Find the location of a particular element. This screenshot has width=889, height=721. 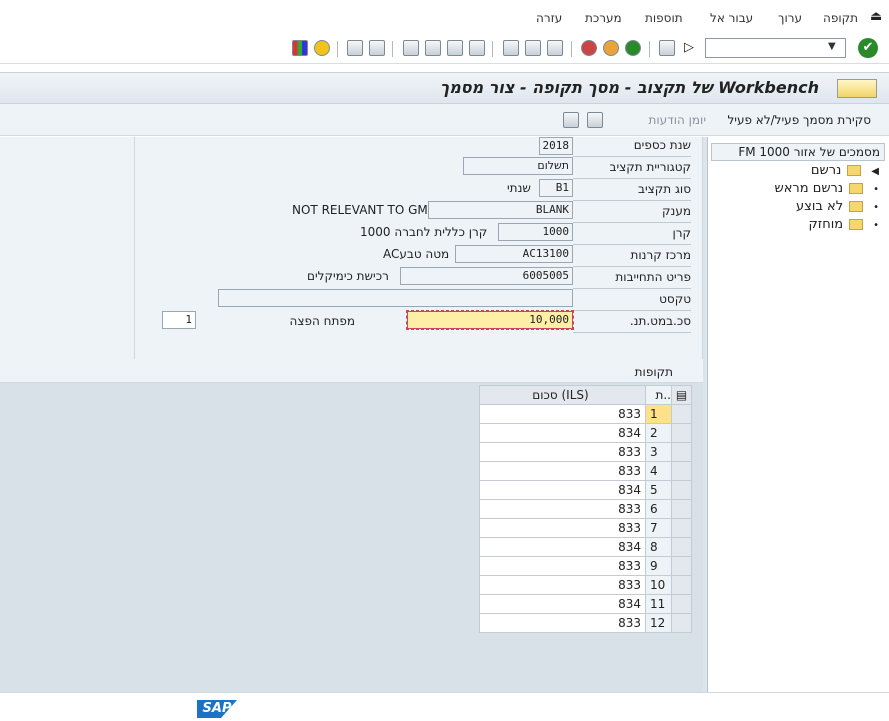

budget-category-field: תשלום is located at coordinates (518, 166).